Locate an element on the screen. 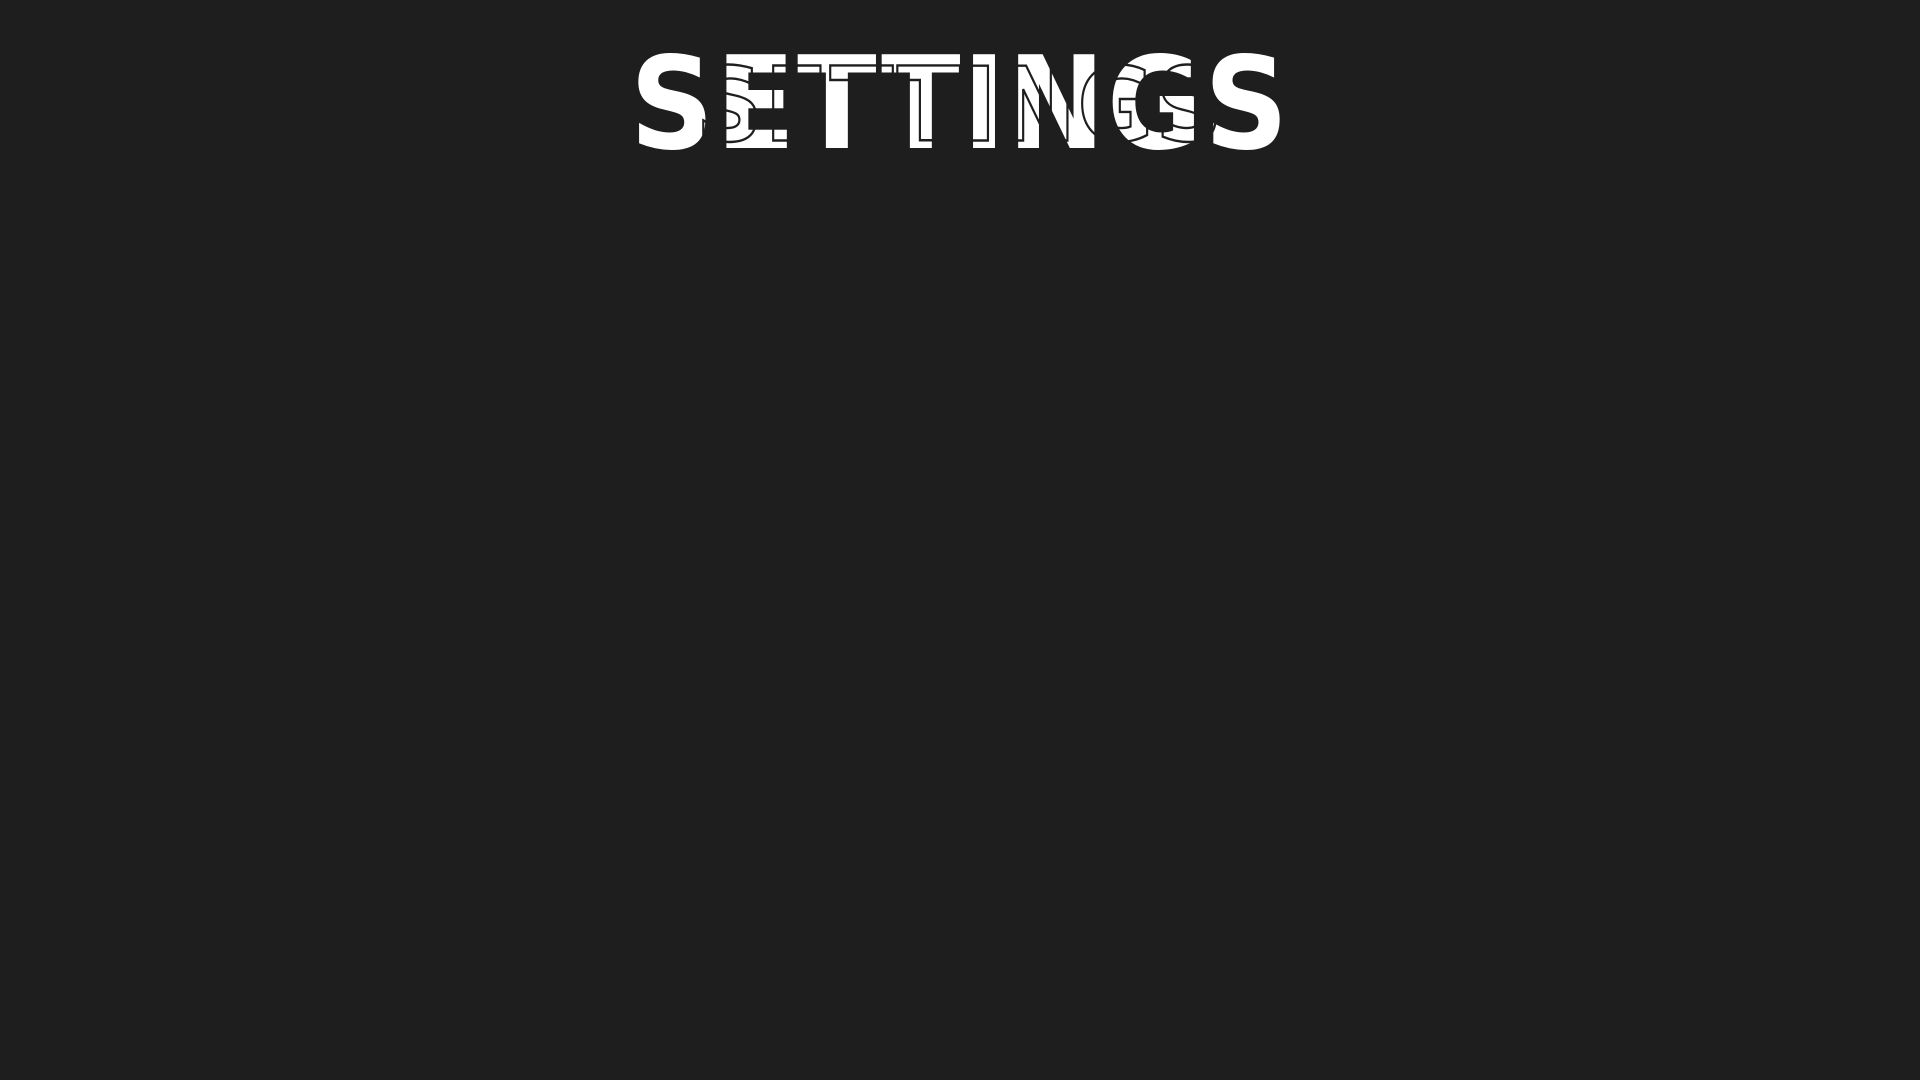 The width and height of the screenshot is (1920, 1080). settings-title-logo: SETTINGS SETTINGS is located at coordinates (959, 110).